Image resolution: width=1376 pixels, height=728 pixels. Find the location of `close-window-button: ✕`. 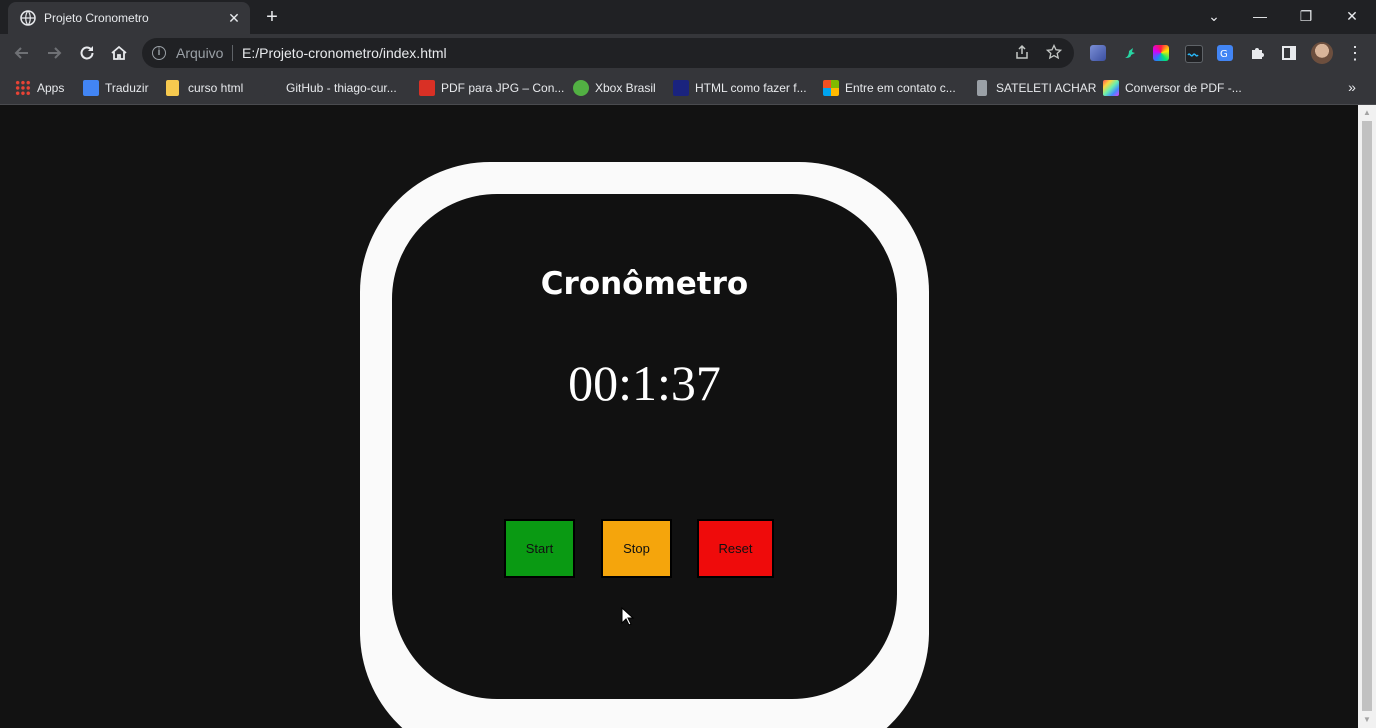

close-window-button: ✕ is located at coordinates (1352, 16).